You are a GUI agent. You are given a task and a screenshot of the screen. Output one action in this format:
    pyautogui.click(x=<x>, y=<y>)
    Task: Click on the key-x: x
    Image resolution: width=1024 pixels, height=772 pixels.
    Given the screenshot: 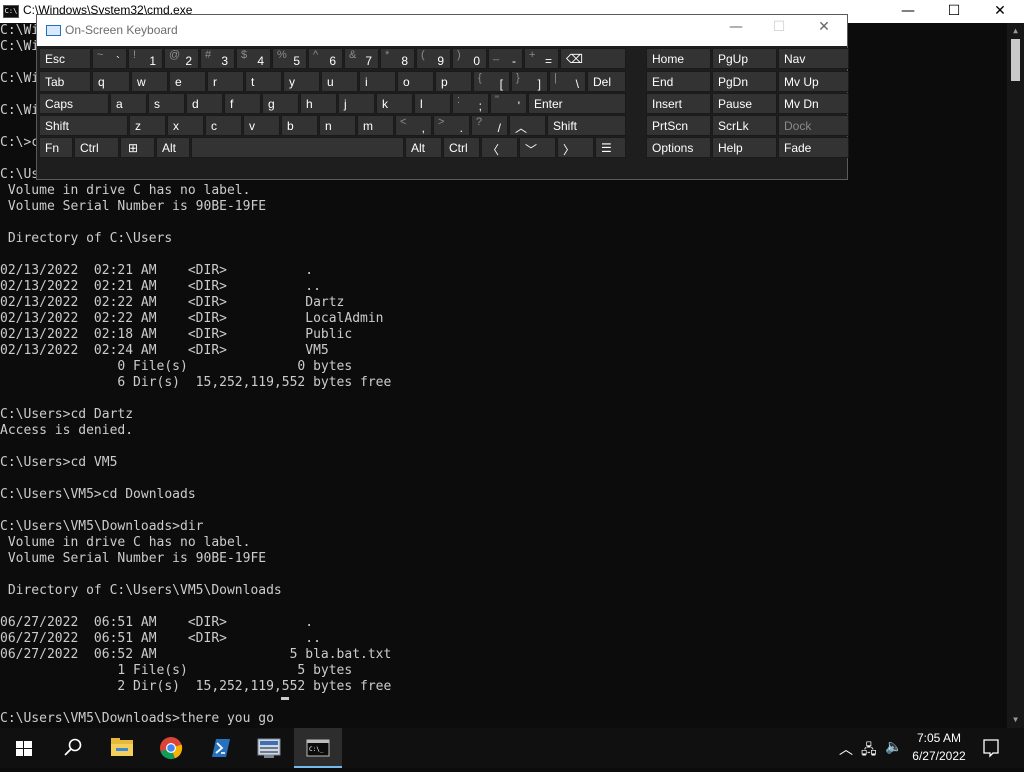 What is the action you would take?
    pyautogui.click(x=185, y=125)
    